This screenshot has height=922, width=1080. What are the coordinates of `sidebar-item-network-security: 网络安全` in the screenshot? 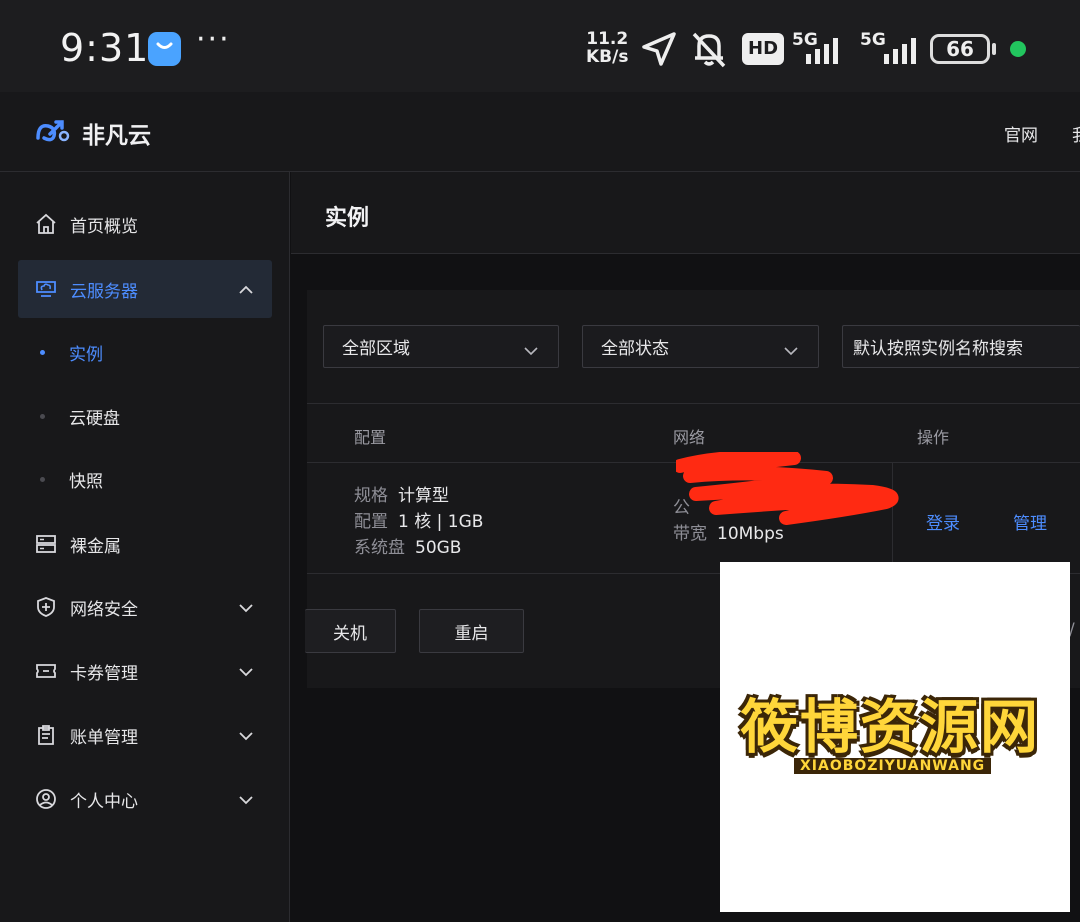 It's located at (145, 607).